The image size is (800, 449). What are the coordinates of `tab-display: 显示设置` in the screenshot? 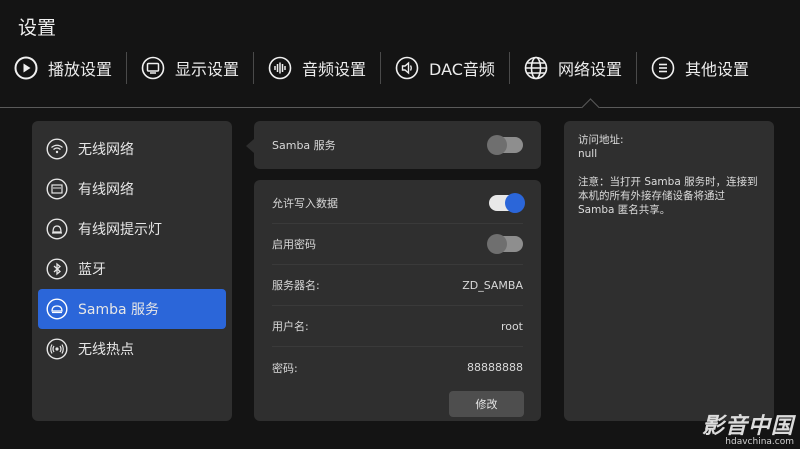 It's located at (190, 68).